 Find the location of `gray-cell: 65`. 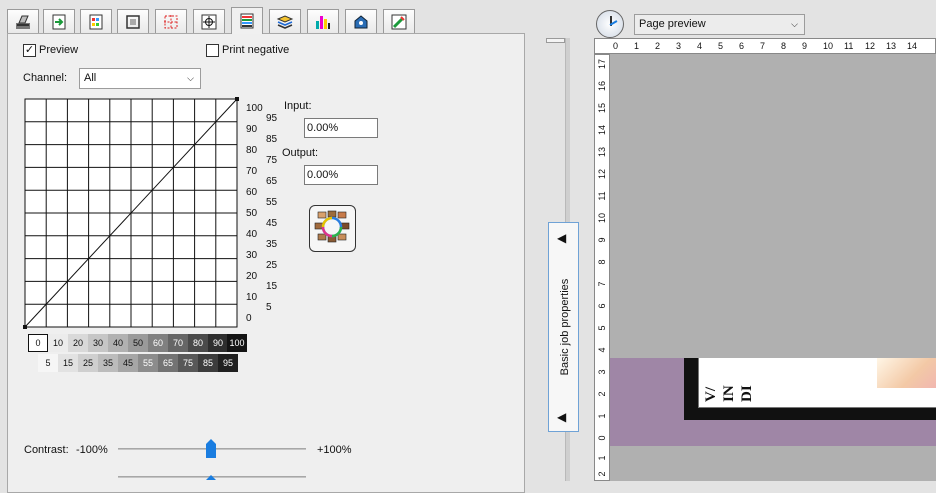

gray-cell: 65 is located at coordinates (168, 363).